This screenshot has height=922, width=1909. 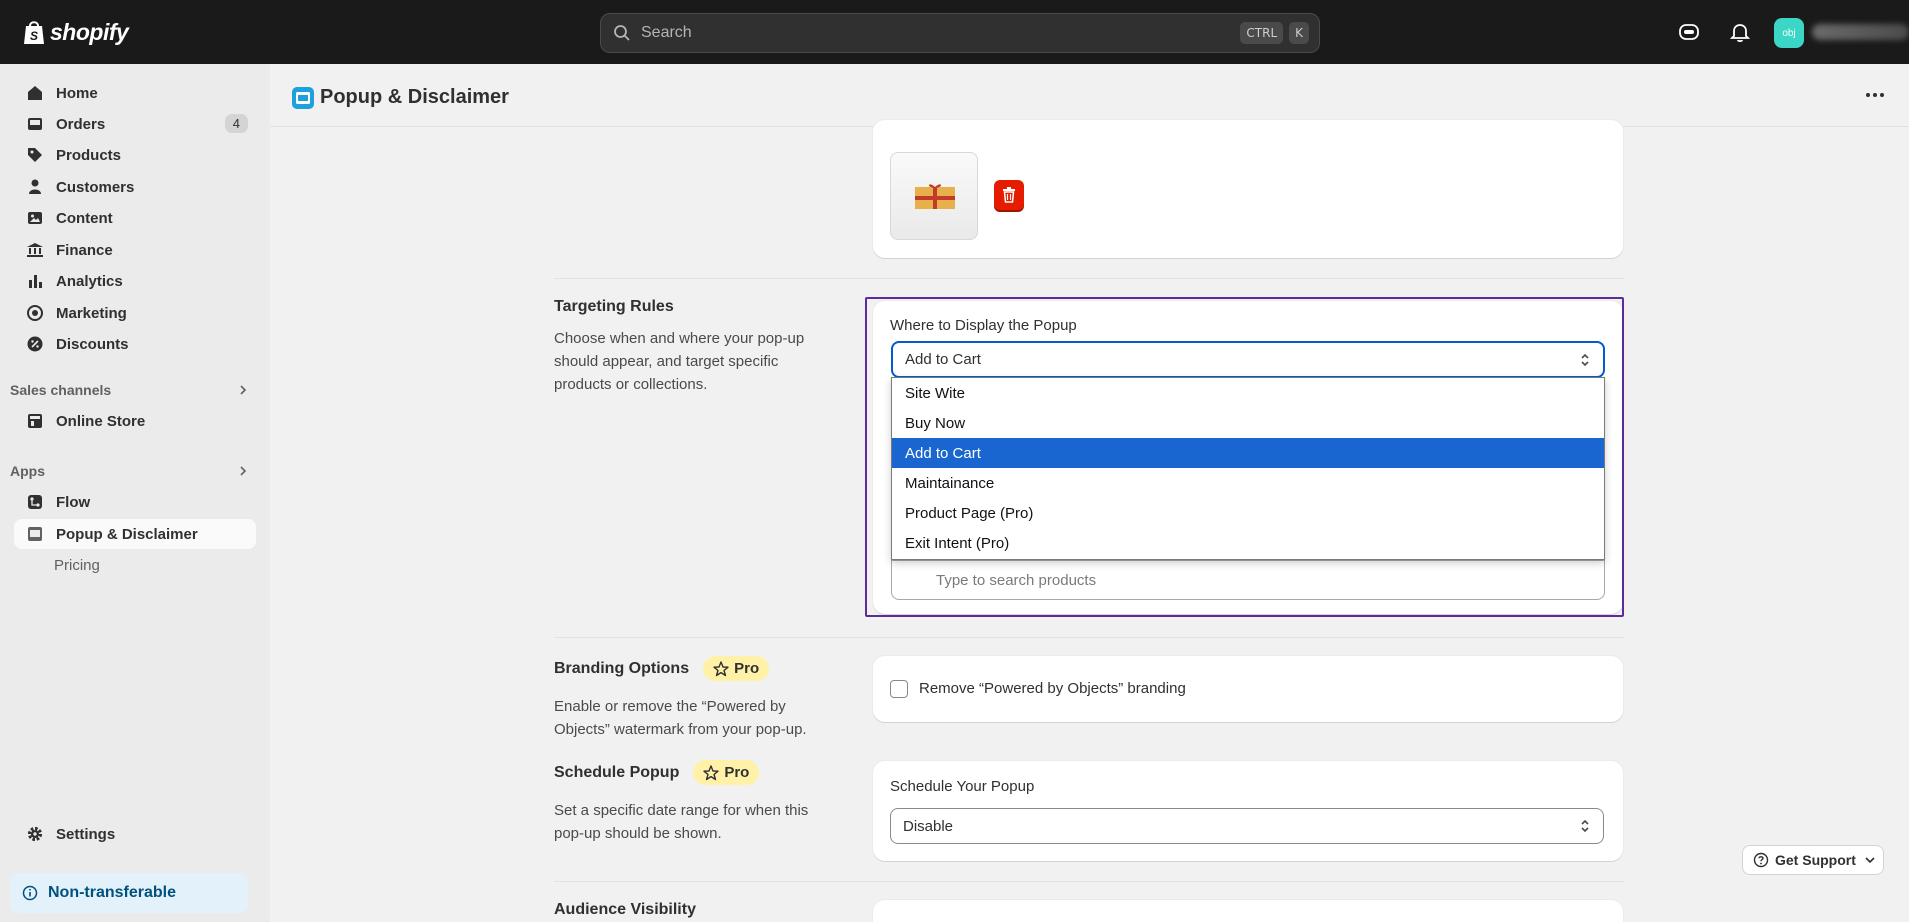 What do you see at coordinates (1016, 580) in the screenshot?
I see `product-search-placeholder: Type to search products` at bounding box center [1016, 580].